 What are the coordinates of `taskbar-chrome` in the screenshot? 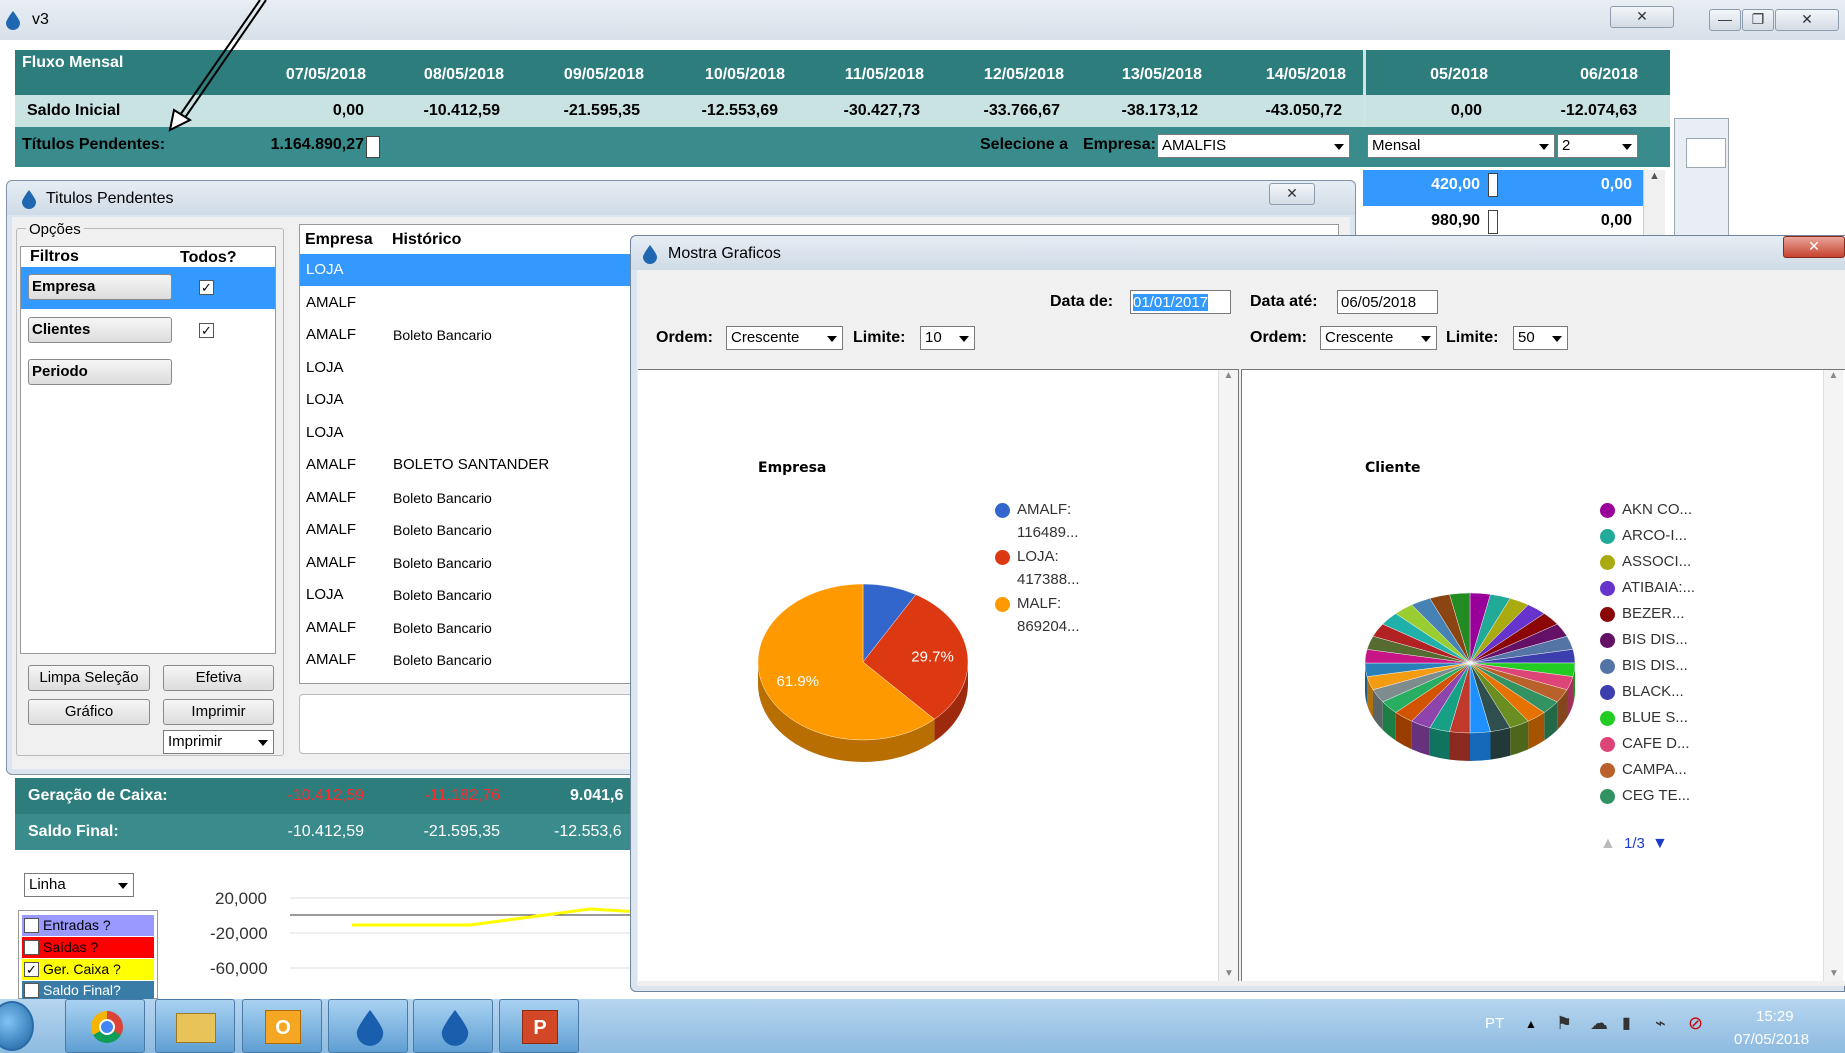 It's located at (105, 1026).